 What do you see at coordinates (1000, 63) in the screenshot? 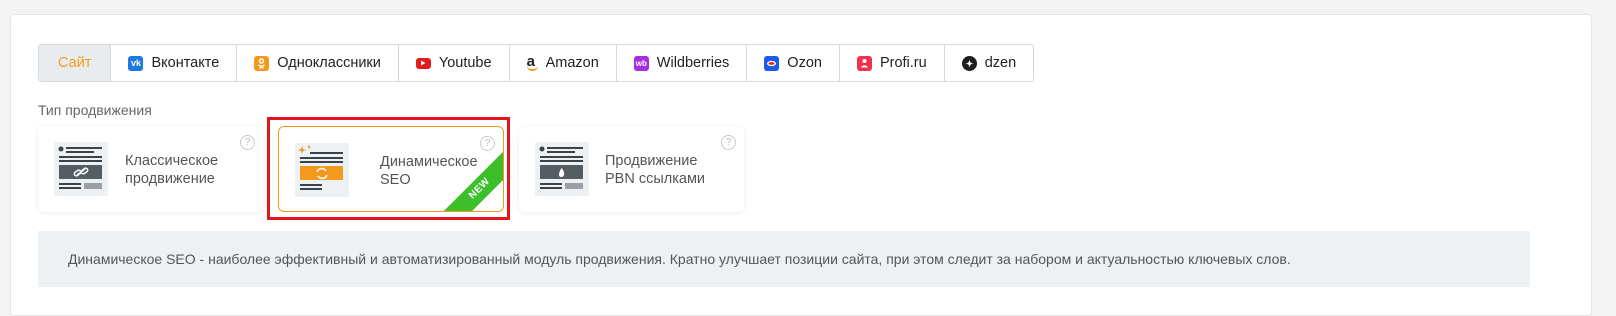
I see `tab-label: dzen` at bounding box center [1000, 63].